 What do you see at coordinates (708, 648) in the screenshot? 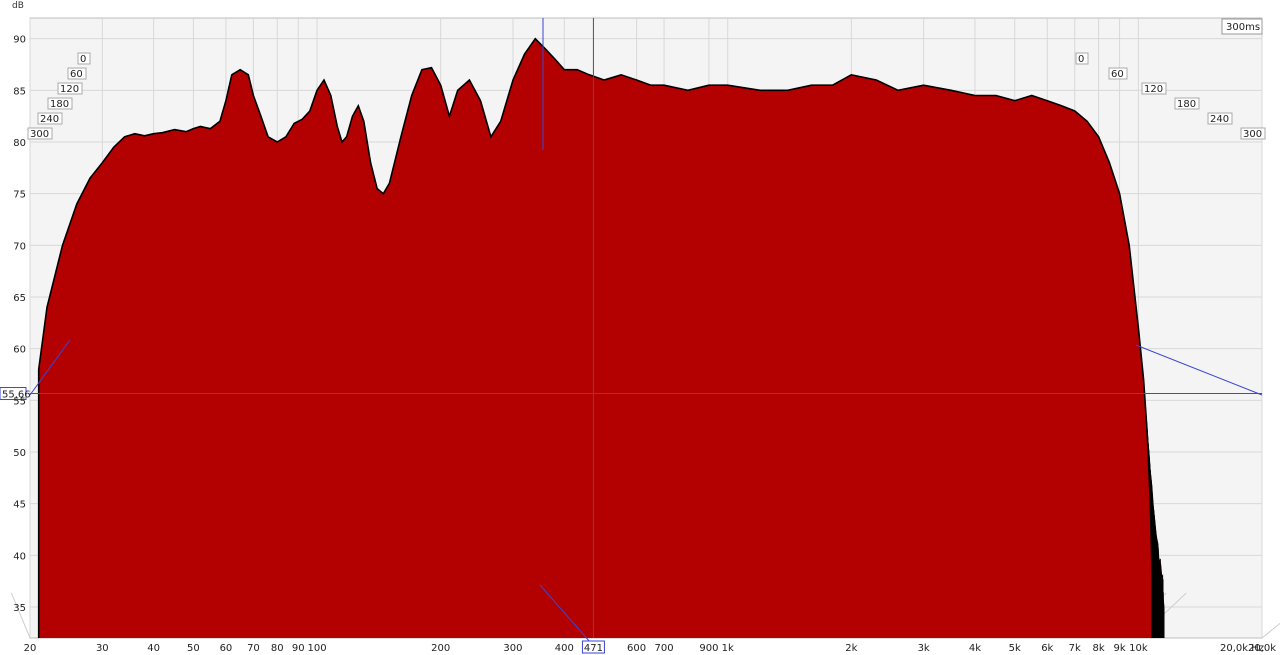
I see `x-tick-label: 900` at bounding box center [708, 648].